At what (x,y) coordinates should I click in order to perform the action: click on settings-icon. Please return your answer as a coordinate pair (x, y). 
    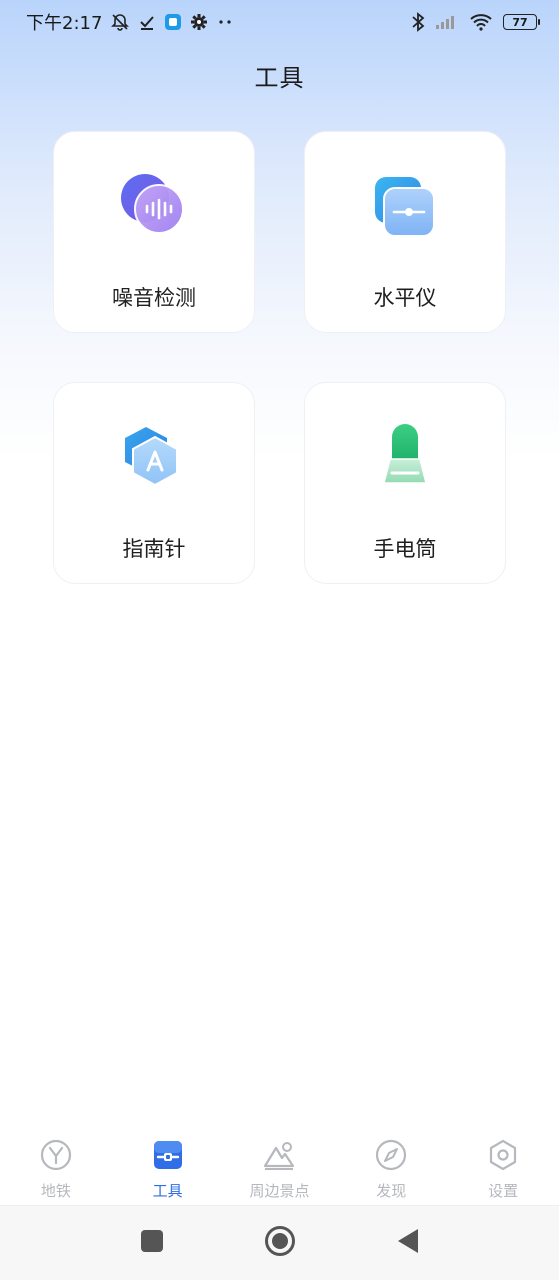
    Looking at the image, I should click on (503, 1157).